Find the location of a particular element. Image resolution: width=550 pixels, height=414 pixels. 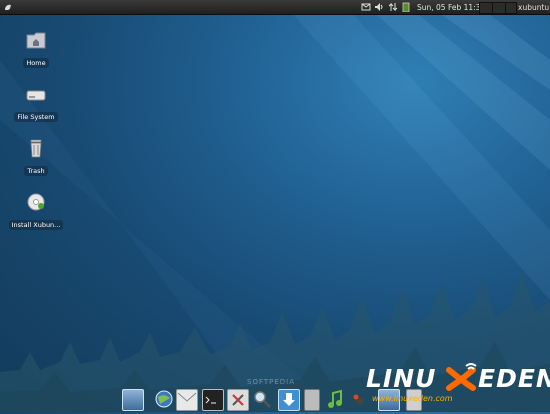

logo-right-word: EDEN is located at coordinates (514, 378).